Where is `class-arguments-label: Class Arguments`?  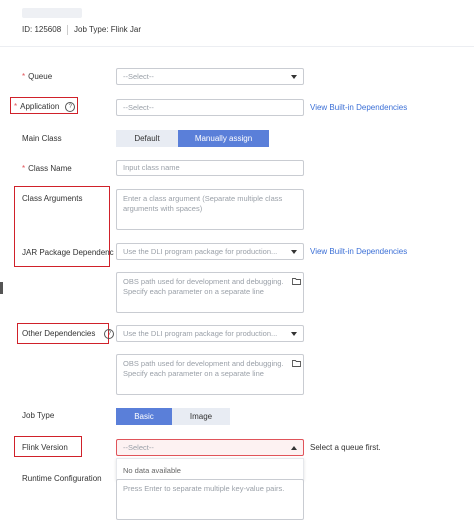 class-arguments-label: Class Arguments is located at coordinates (52, 198).